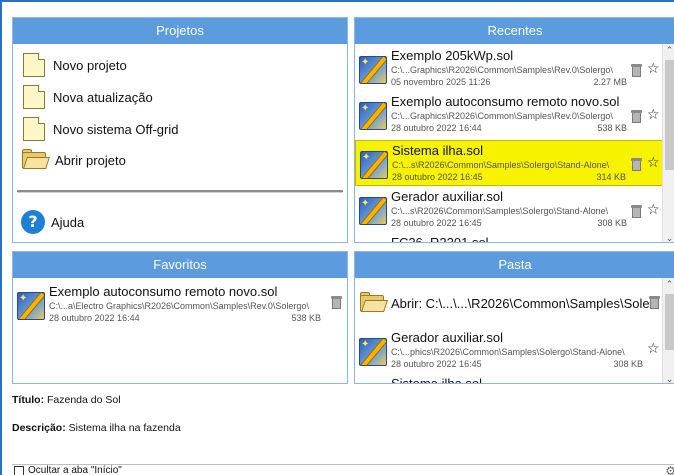 Image resolution: width=674 pixels, height=475 pixels. What do you see at coordinates (343, 469) in the screenshot?
I see `footer-bar: Ocultar a aba "Início" ⚙` at bounding box center [343, 469].